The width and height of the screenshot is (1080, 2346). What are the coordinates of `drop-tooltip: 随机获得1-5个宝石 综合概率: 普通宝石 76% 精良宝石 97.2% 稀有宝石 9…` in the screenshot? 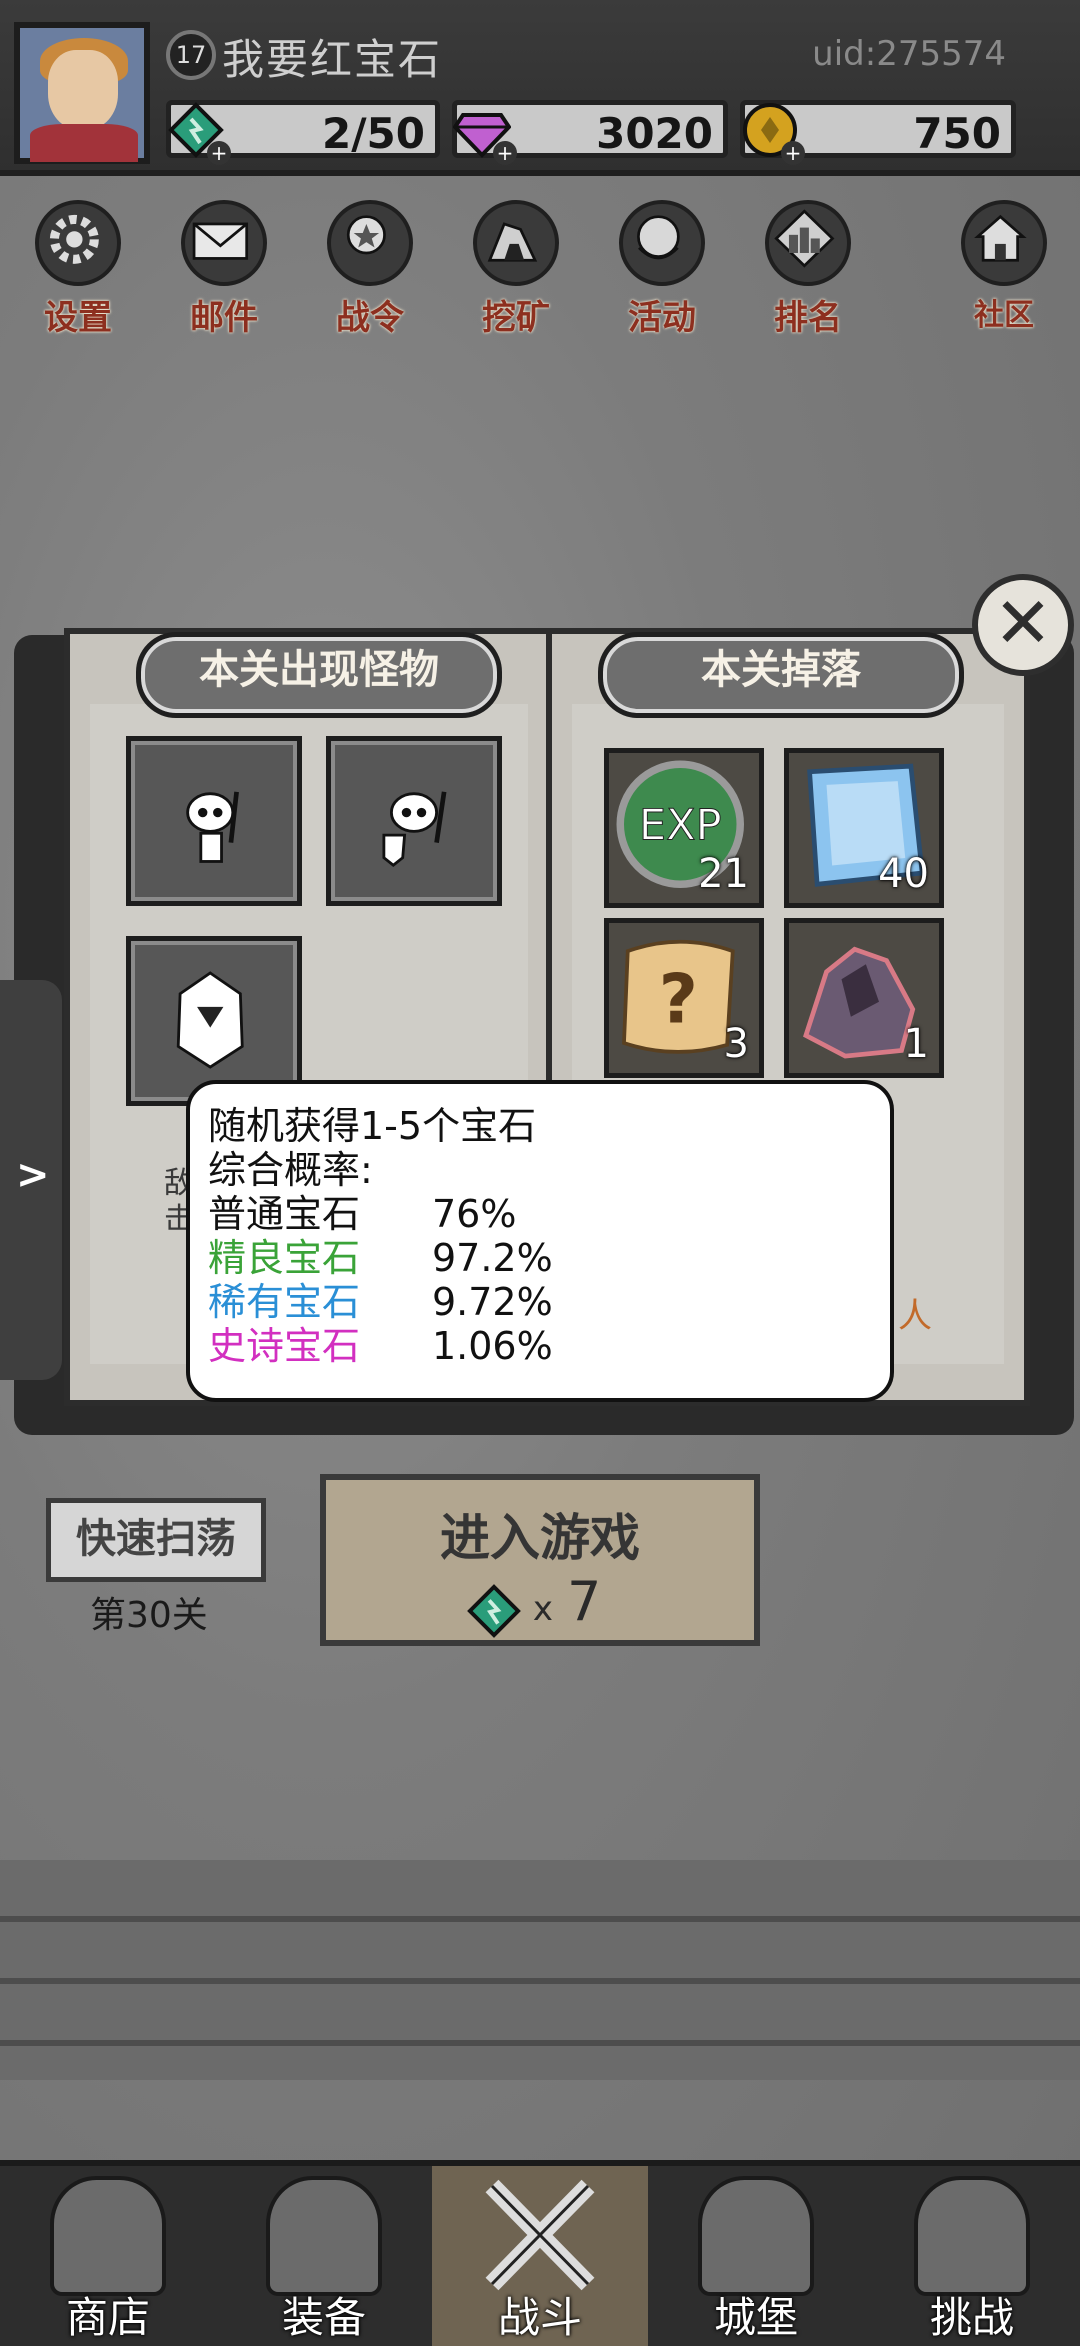 It's located at (540, 1241).